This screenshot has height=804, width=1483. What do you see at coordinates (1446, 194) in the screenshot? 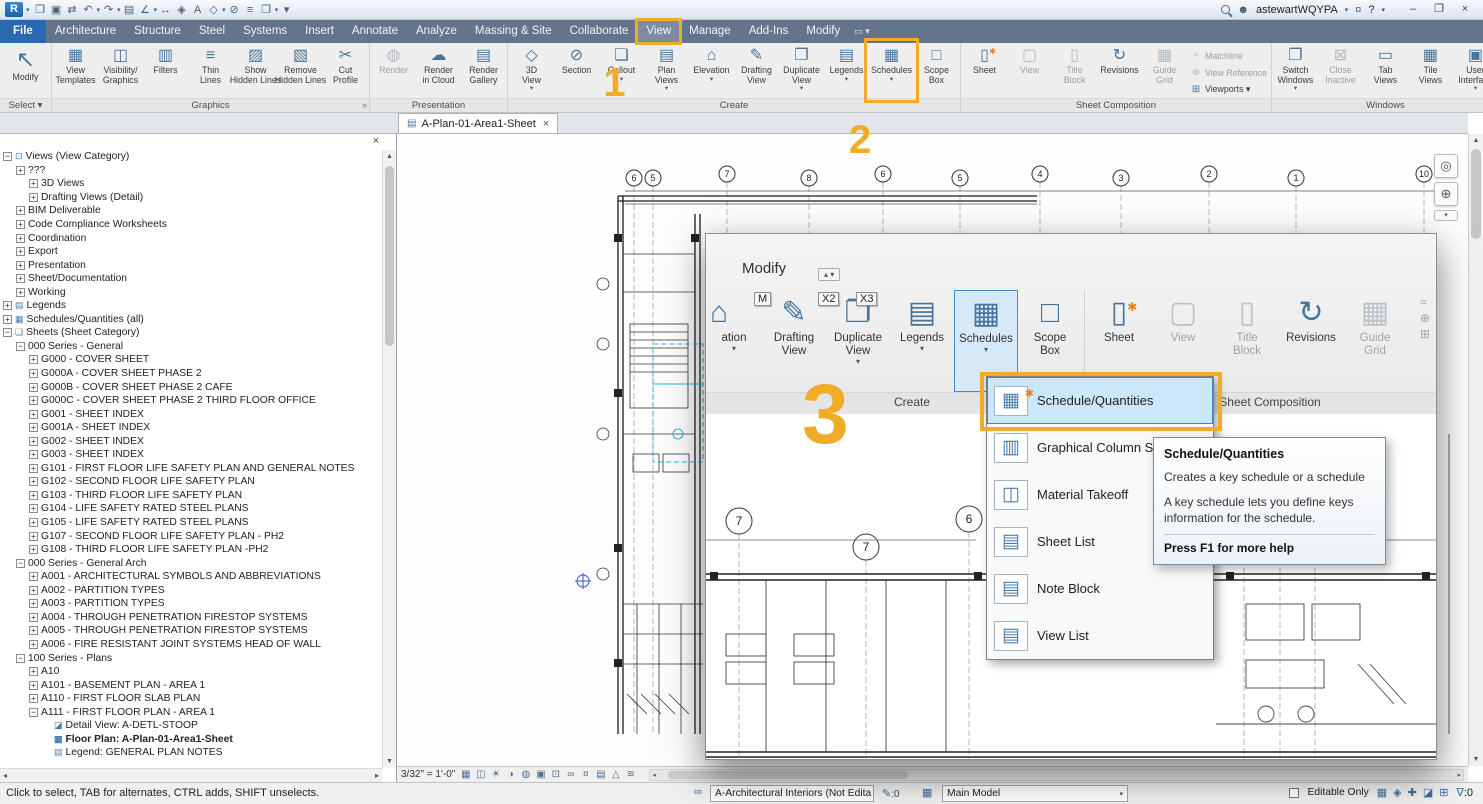
I see `zoom-icon: ⊕` at bounding box center [1446, 194].